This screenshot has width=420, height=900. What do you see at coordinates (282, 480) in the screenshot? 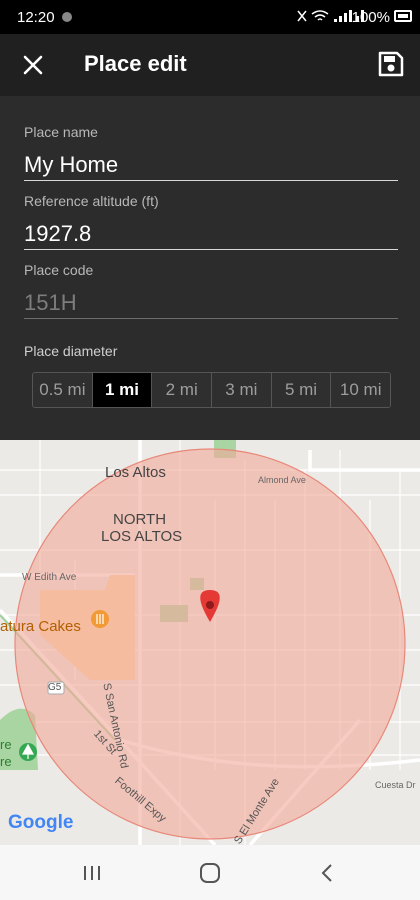
I see `map-label-almond-ave: Almond Ave` at bounding box center [282, 480].